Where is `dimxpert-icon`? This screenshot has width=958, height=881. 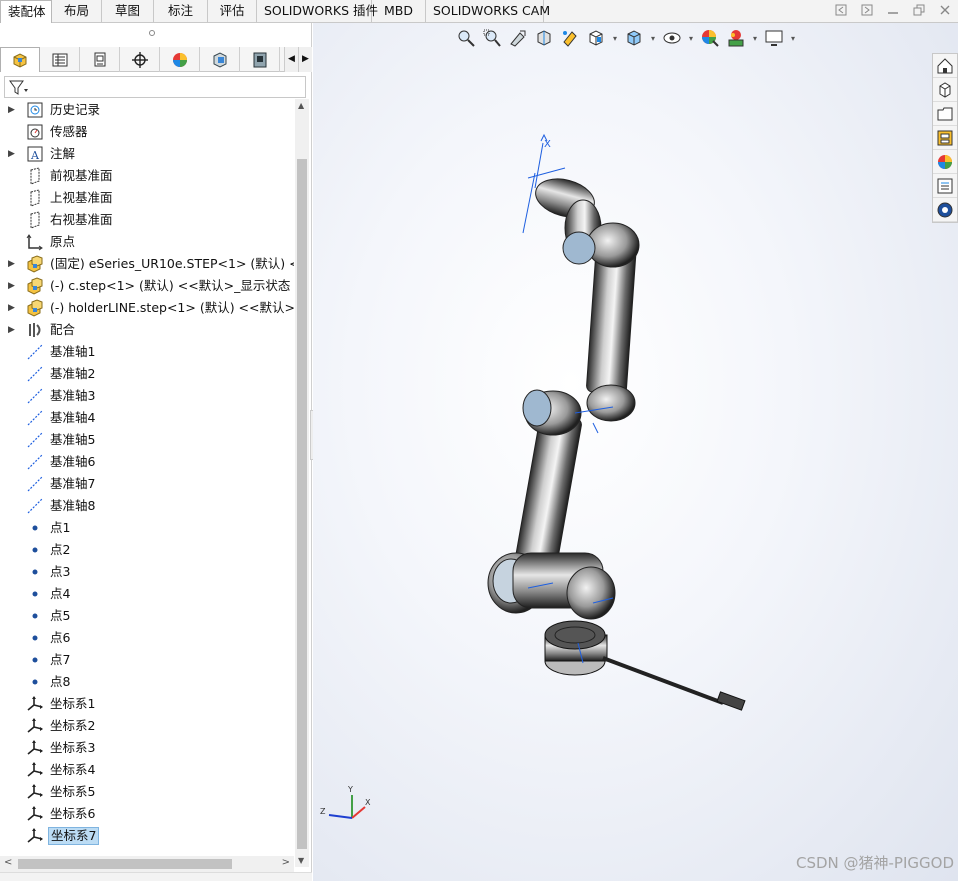
dimxpert-icon is located at coordinates (140, 59).